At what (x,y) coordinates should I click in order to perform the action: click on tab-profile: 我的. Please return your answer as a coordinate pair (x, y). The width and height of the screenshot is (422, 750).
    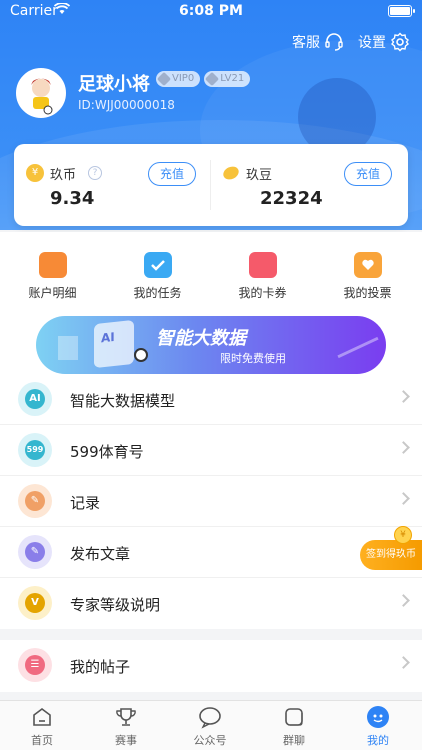
    Looking at the image, I should click on (378, 726).